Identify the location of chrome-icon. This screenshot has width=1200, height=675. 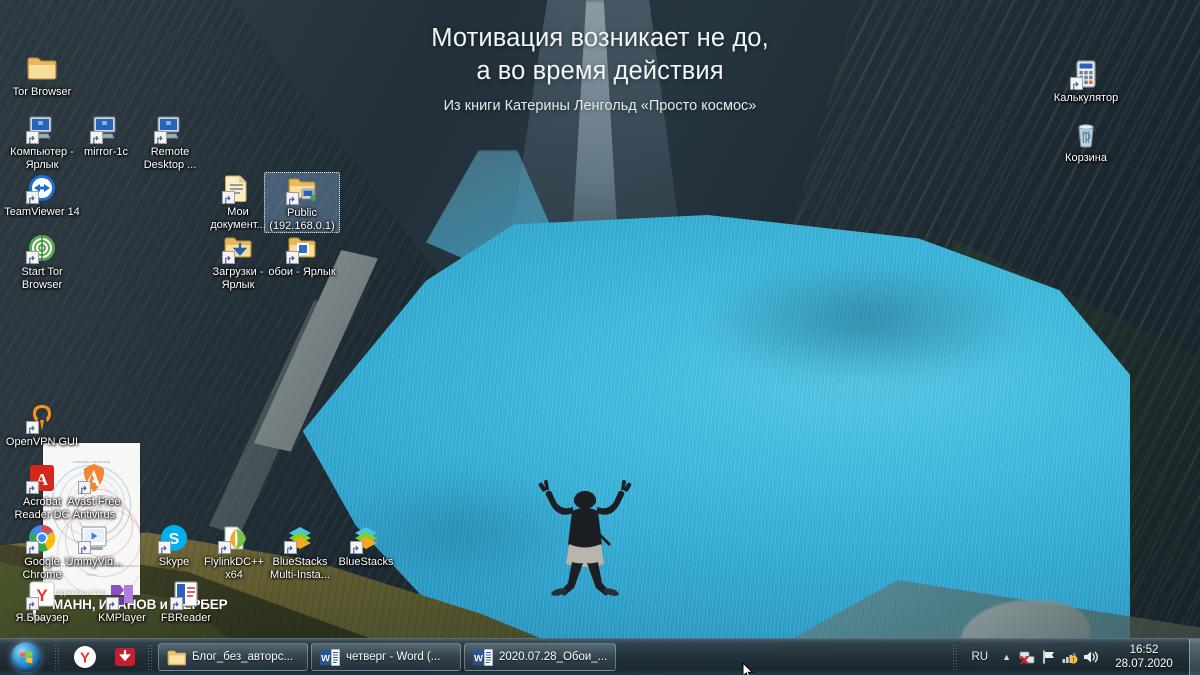
(42, 538).